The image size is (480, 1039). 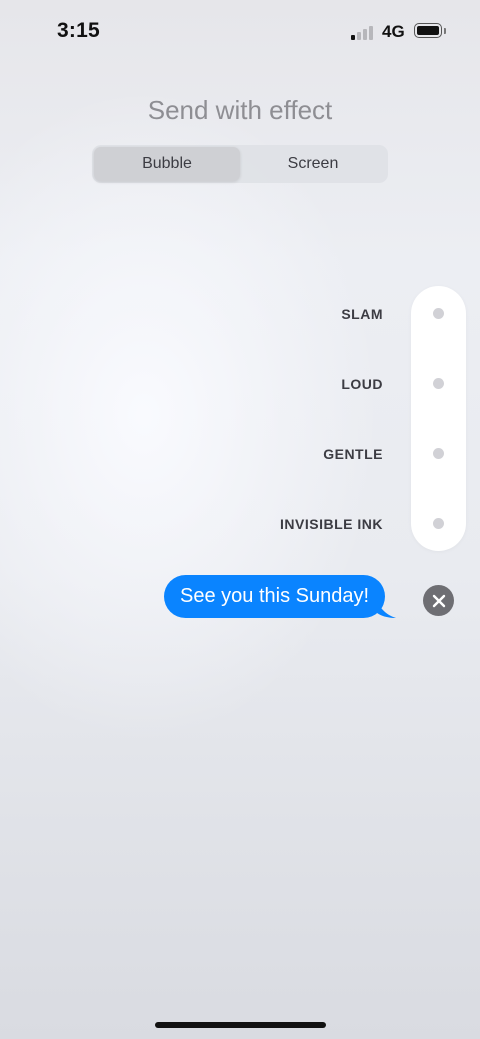 I want to click on battery-icon, so click(x=428, y=30).